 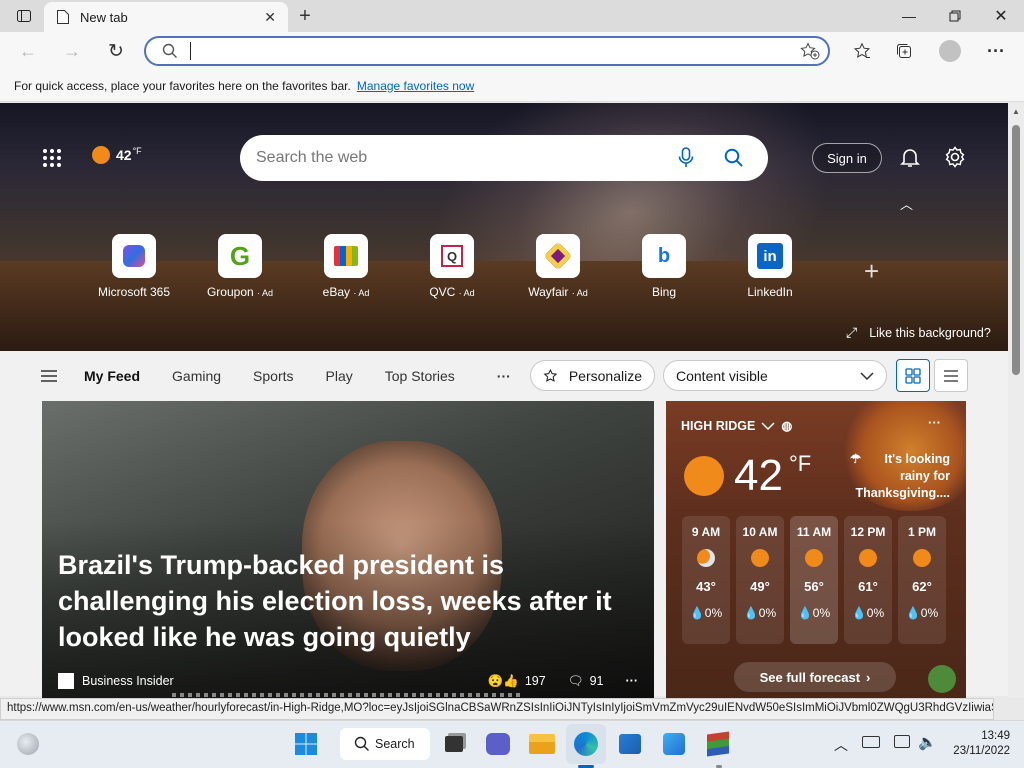 I want to click on quick-link-label: Microsoft 365, so click(x=134, y=292).